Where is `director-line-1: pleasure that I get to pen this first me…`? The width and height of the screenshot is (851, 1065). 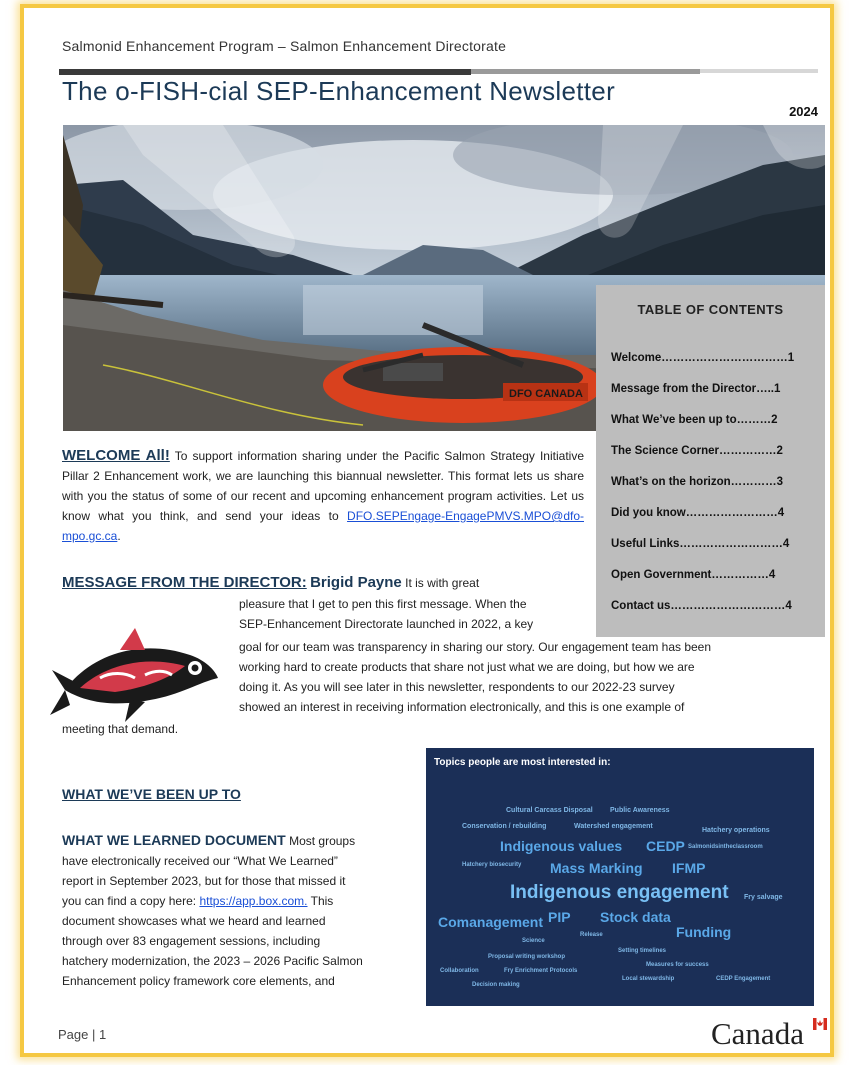
director-line-1: pleasure that I get to pen this first me… is located at coordinates (383, 604).